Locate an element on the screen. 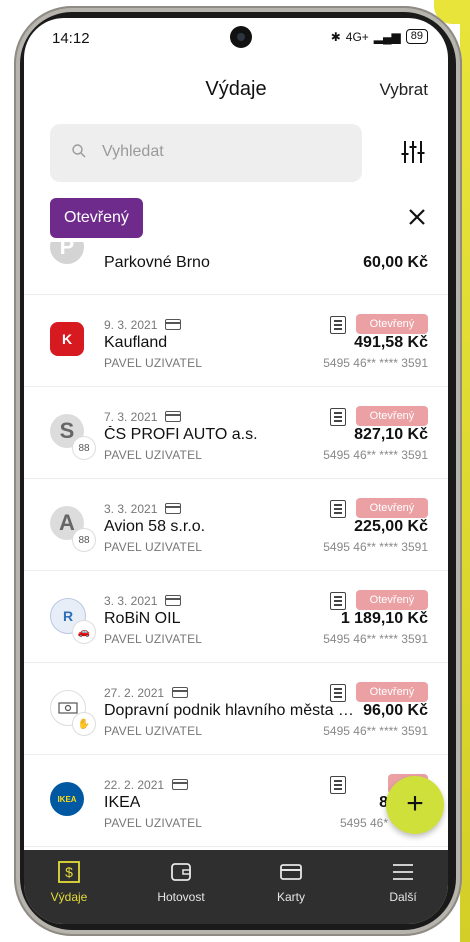 Image resolution: width=470 pixels, height=942 pixels. search-placeholder: Vyhledat is located at coordinates (133, 151).